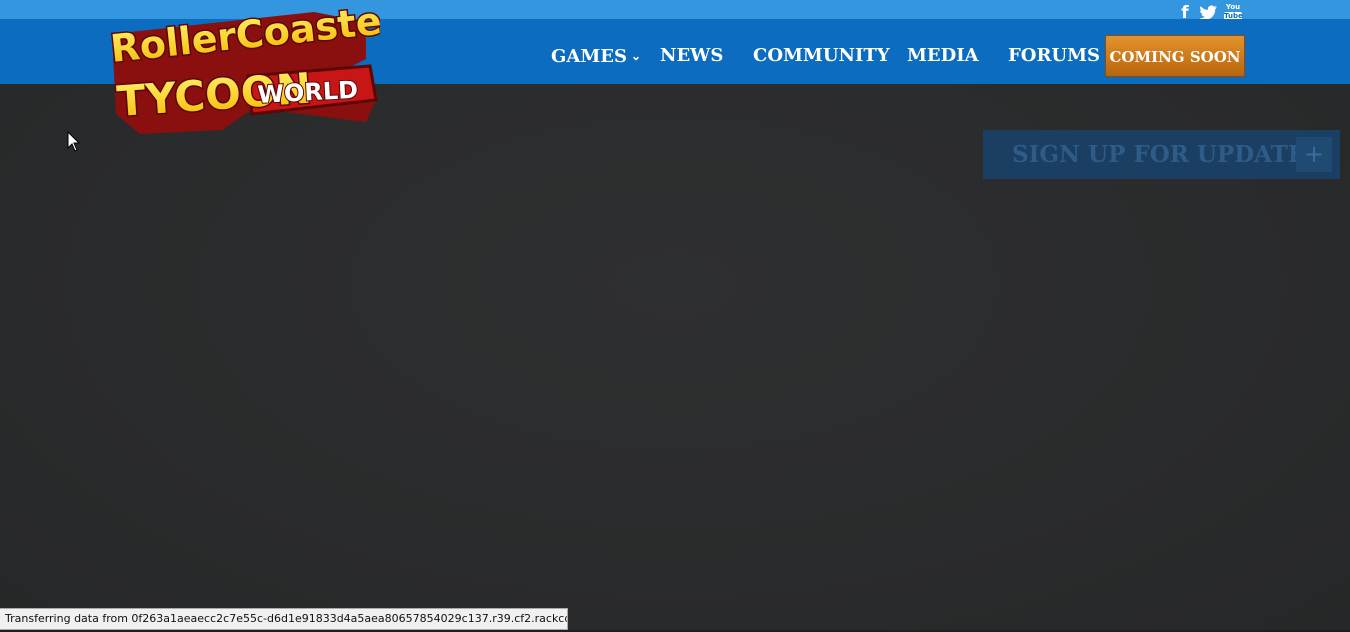 The height and width of the screenshot is (632, 1350). I want to click on logo-line3: WORLD, so click(308, 92).